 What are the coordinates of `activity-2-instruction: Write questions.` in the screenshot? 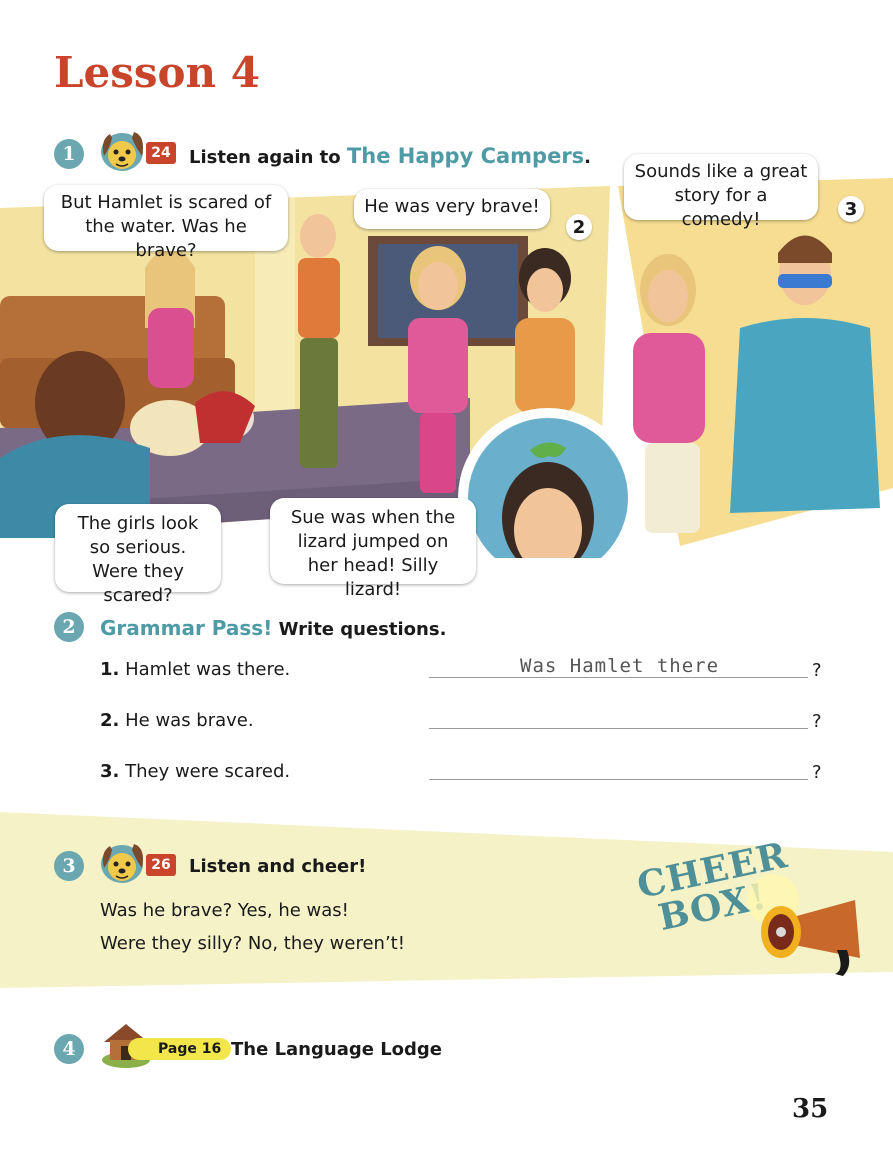 It's located at (362, 629).